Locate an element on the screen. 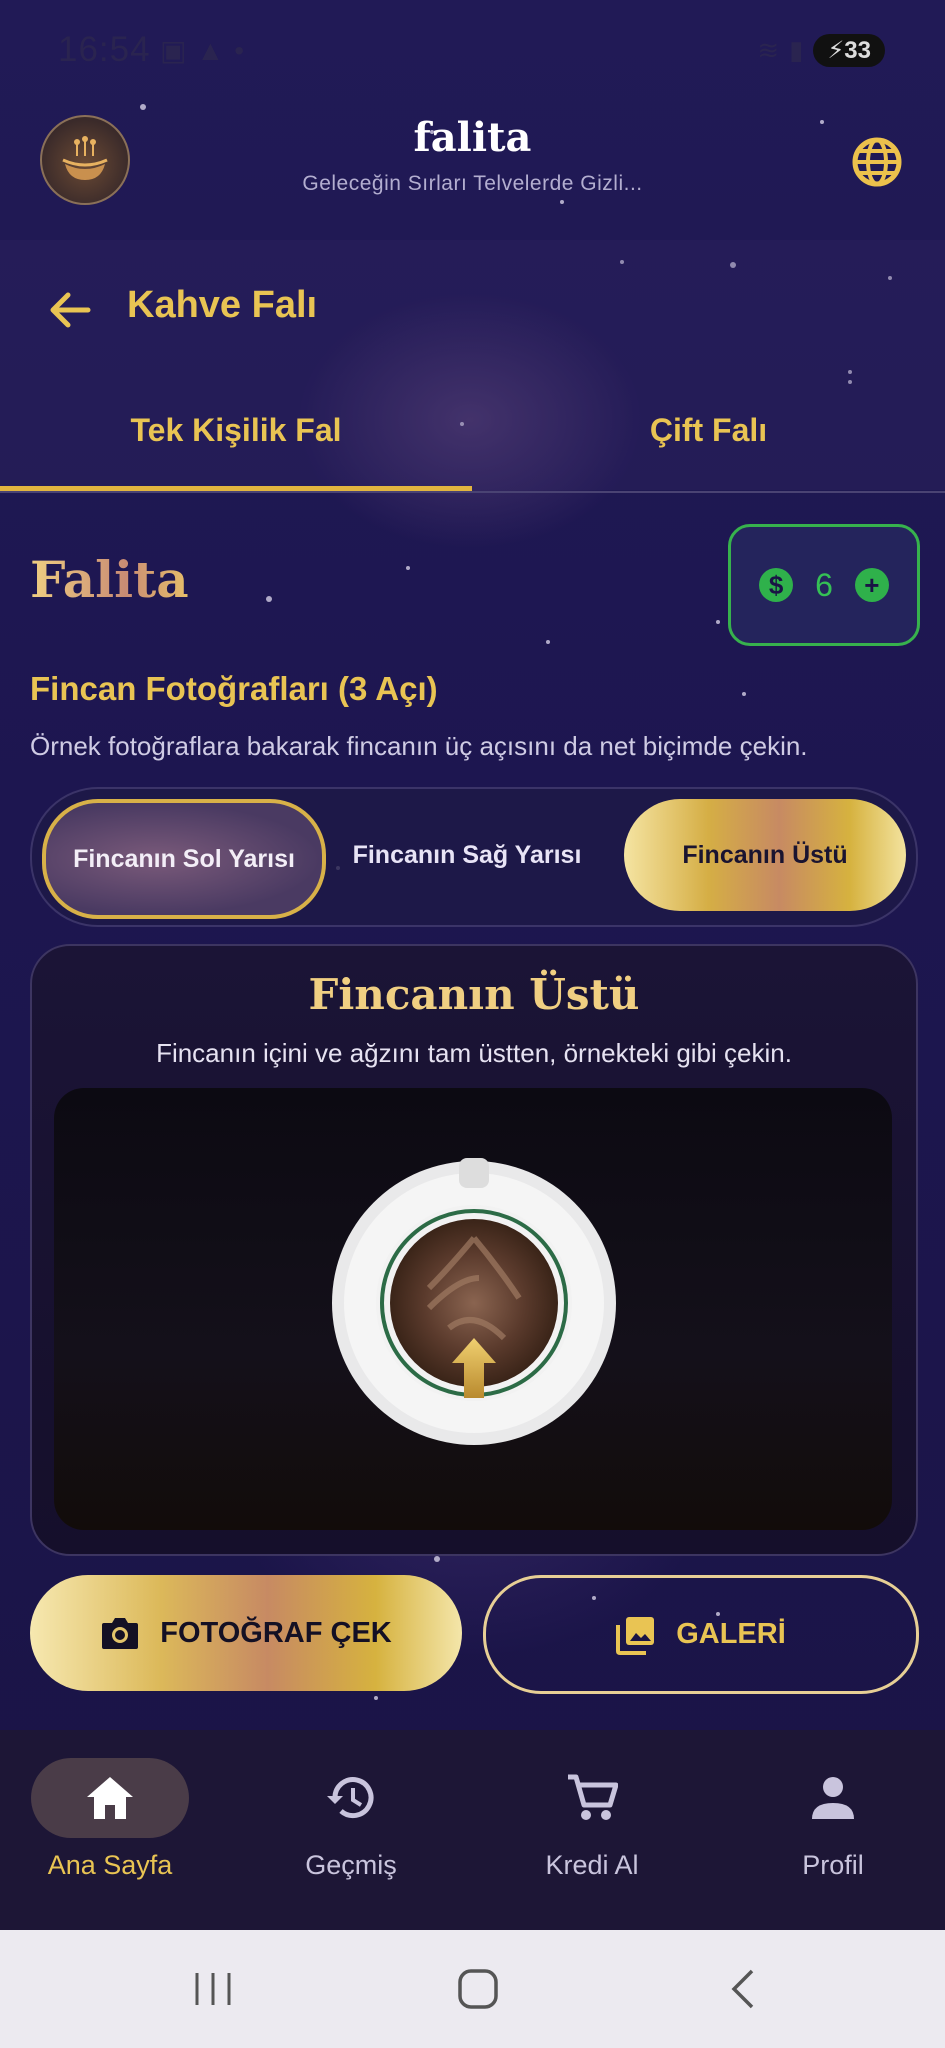 The image size is (945, 2048). warning-icon: ▲ is located at coordinates (210, 50).